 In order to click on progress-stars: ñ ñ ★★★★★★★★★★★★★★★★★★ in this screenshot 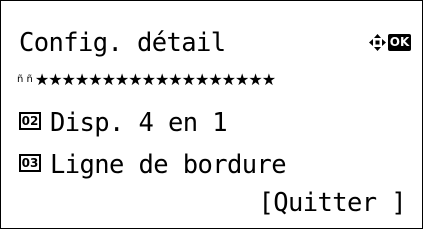, I will do `click(217, 79)`.